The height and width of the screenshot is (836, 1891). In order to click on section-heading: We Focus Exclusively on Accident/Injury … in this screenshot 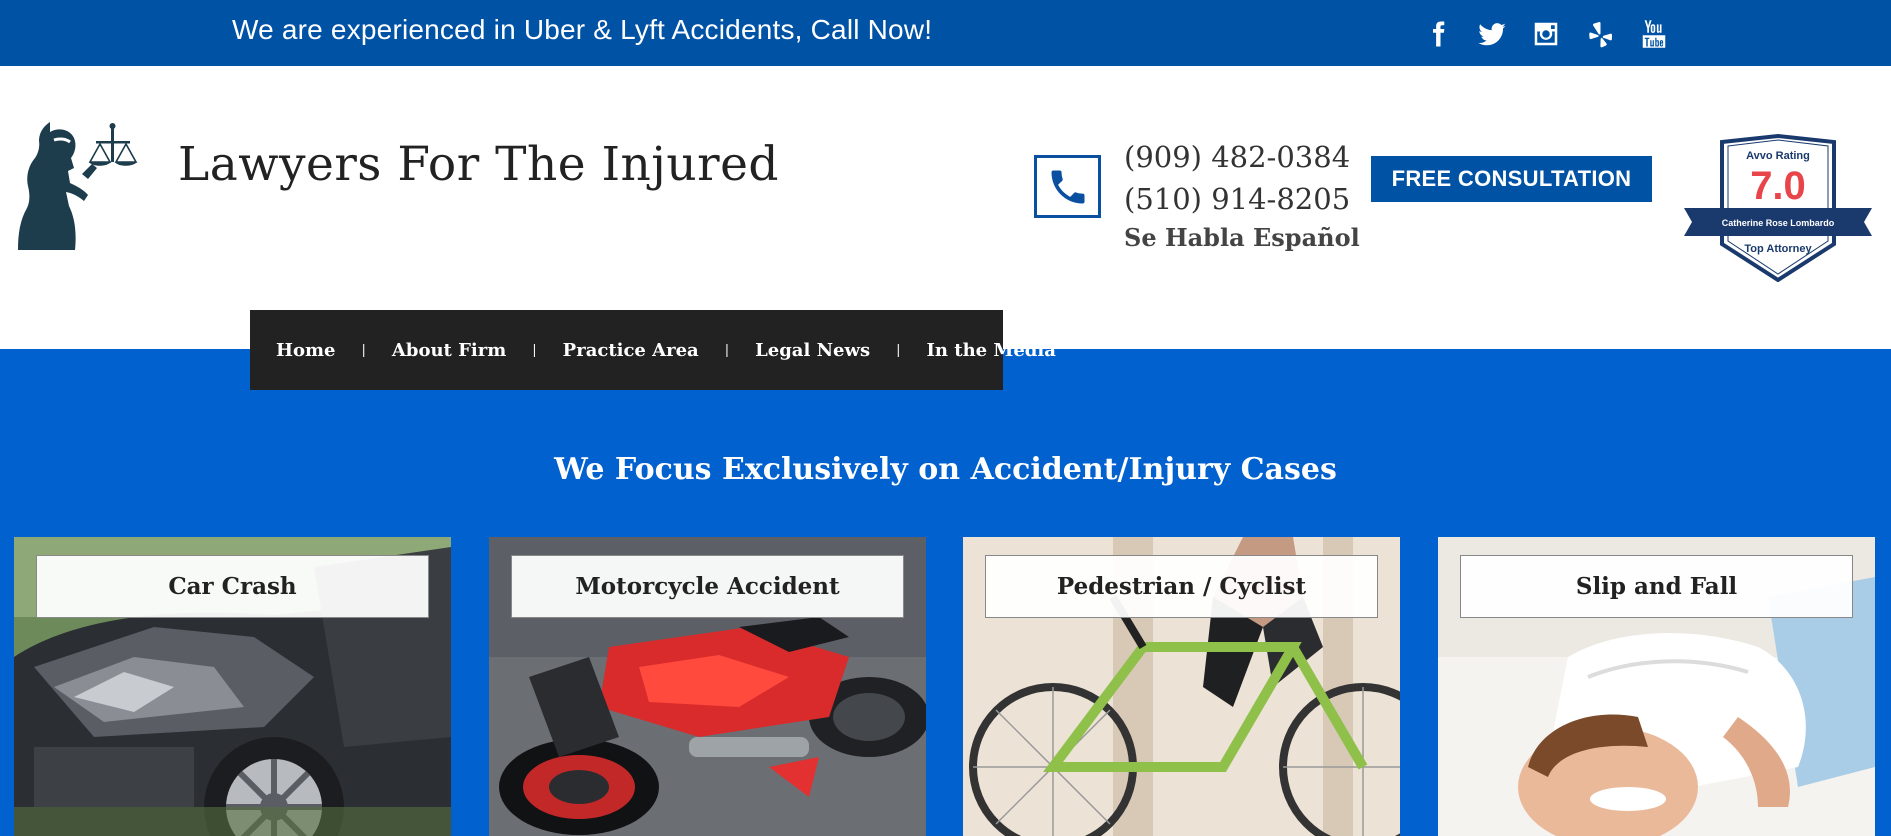, I will do `click(945, 469)`.